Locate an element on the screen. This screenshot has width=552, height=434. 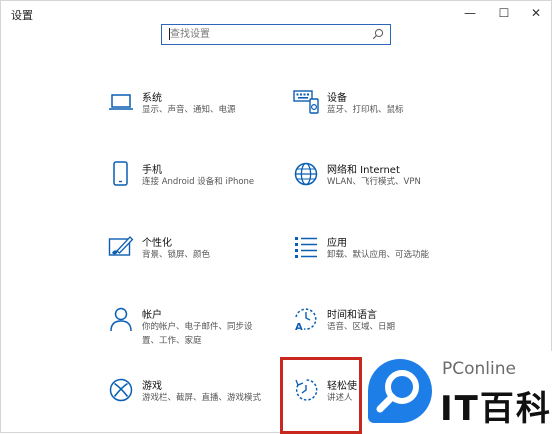
time-language-icon: A is located at coordinates (306, 320).